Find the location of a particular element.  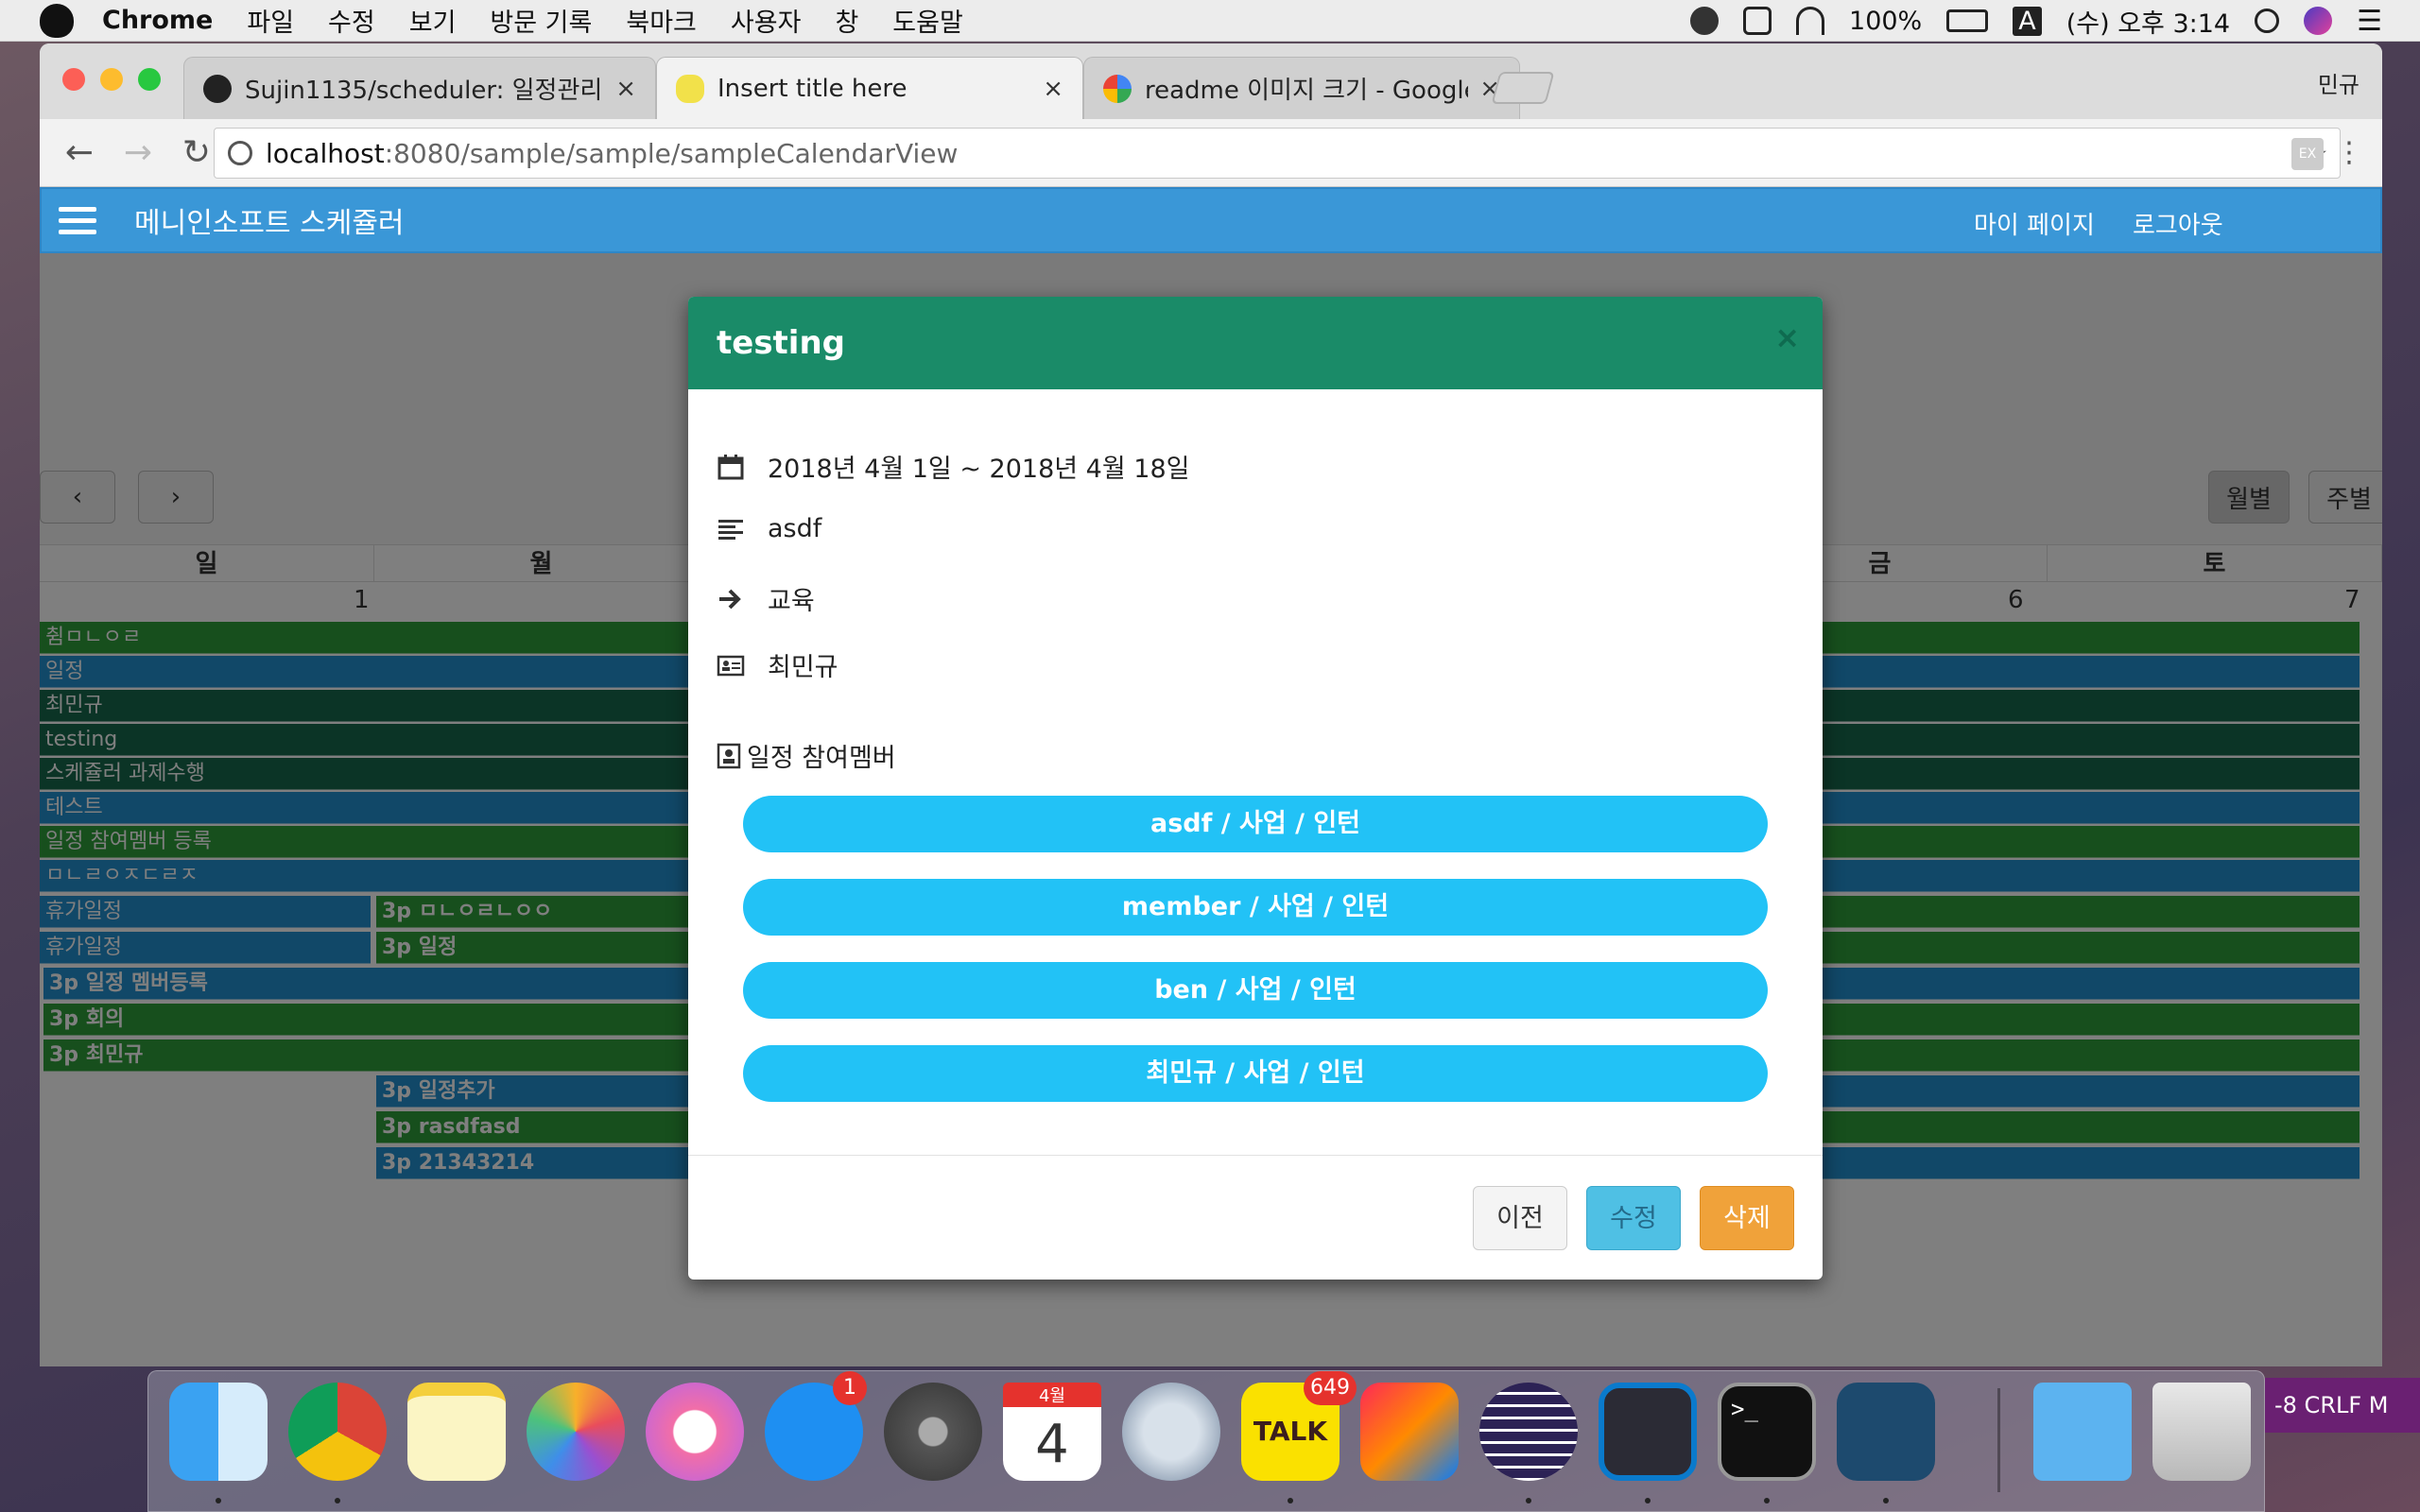

notification-center-icon: ☰ is located at coordinates (2369, 21).